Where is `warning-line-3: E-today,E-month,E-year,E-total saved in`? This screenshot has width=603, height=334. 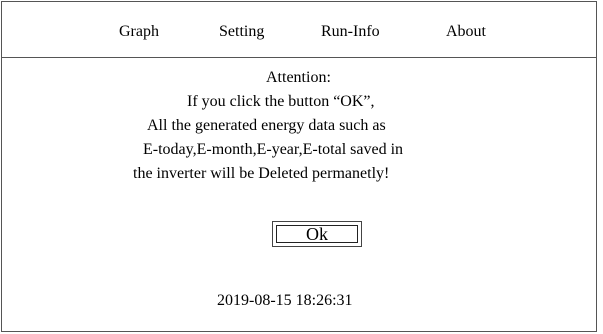 warning-line-3: E-today,E-month,E-year,E-total saved in is located at coordinates (273, 149).